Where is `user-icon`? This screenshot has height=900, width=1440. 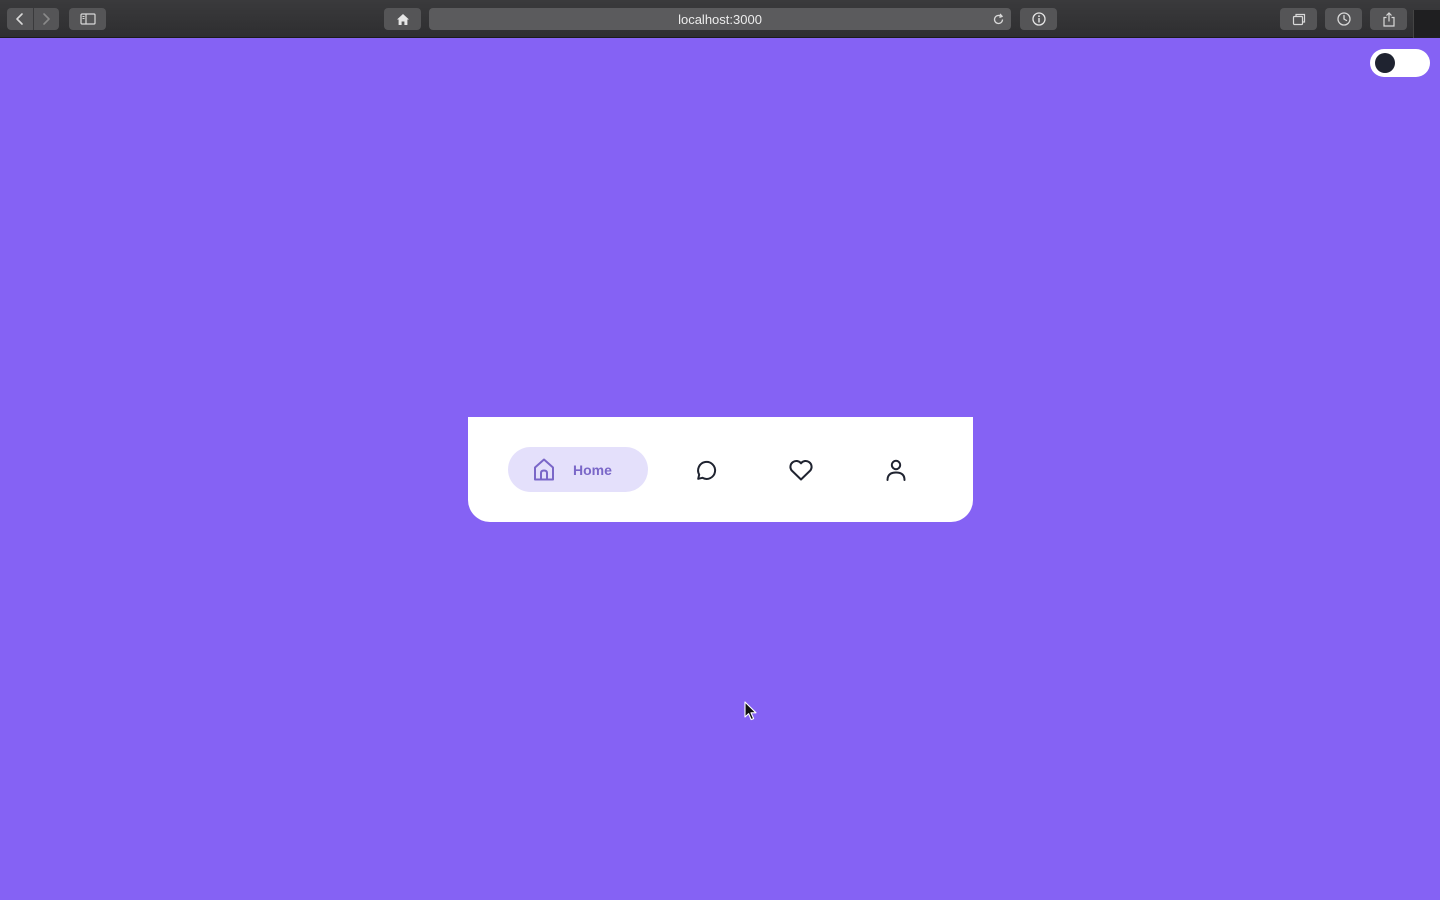
user-icon is located at coordinates (895, 470).